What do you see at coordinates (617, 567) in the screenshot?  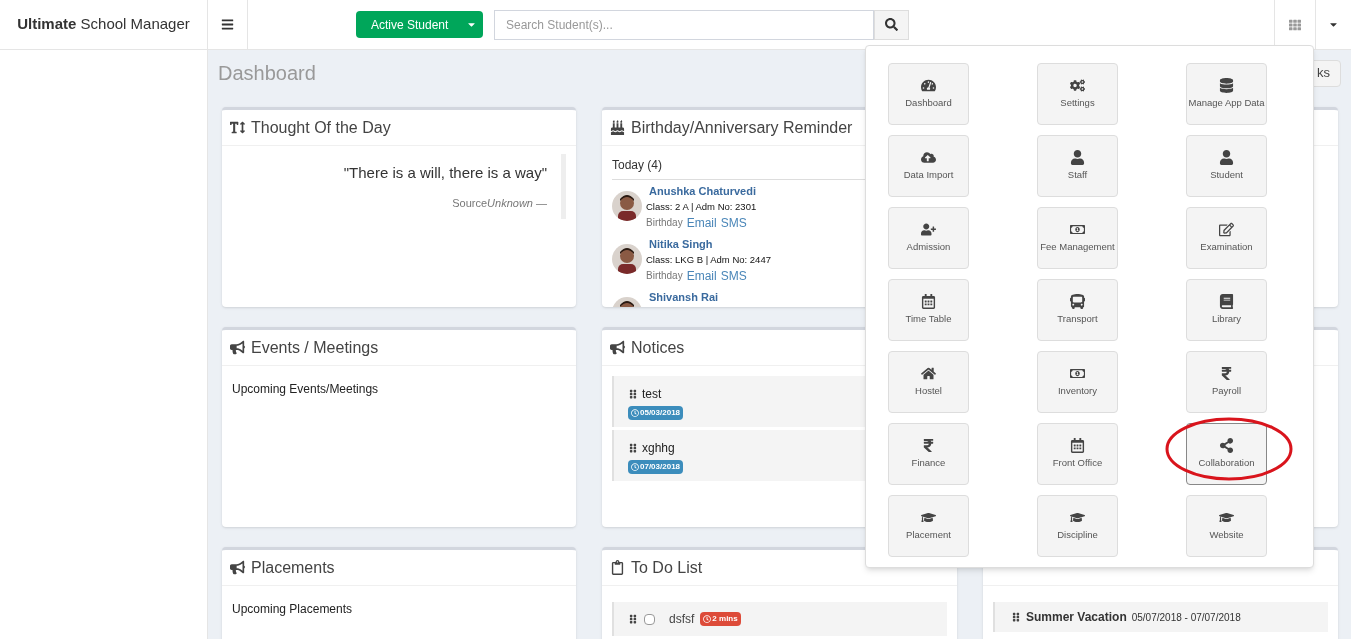 I see `clipboard-icon` at bounding box center [617, 567].